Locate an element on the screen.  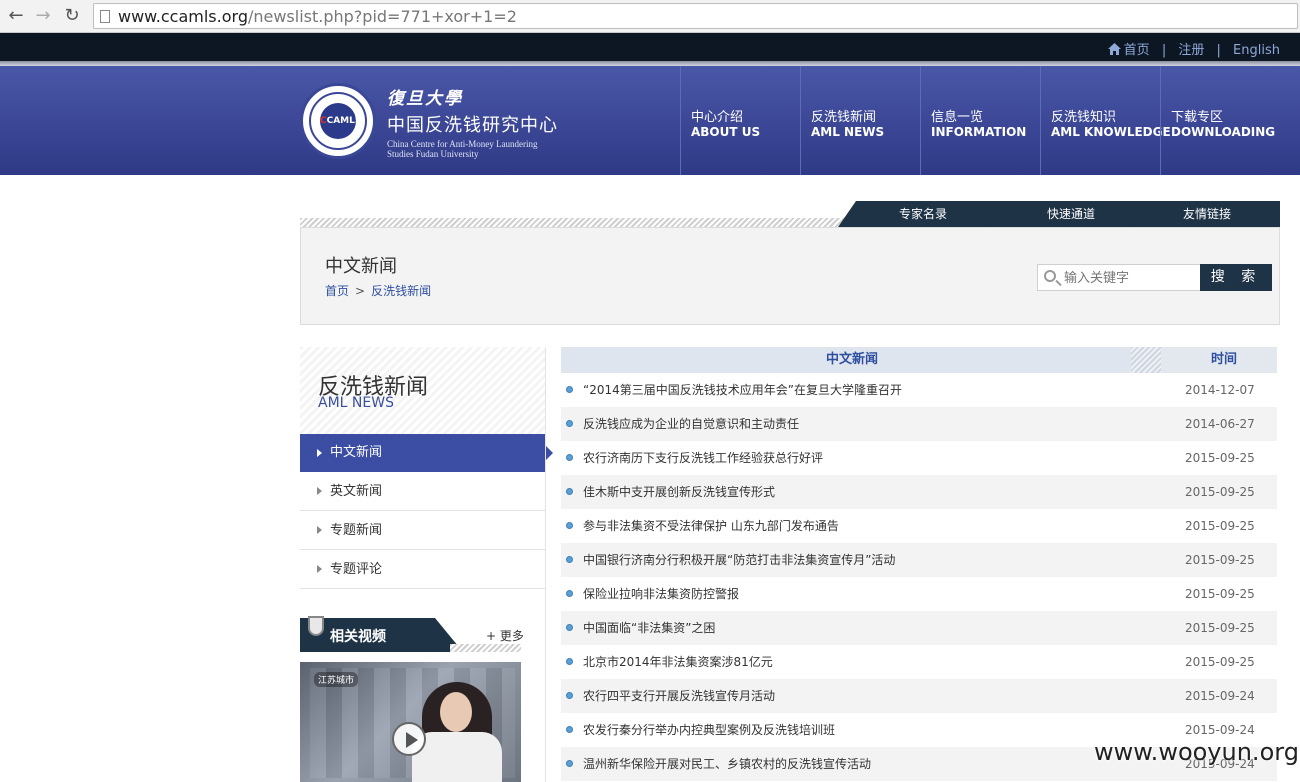
news-row: 反洗钱应成为企业的自觉意识和主动责任 2014-06-27 is located at coordinates (919, 424).